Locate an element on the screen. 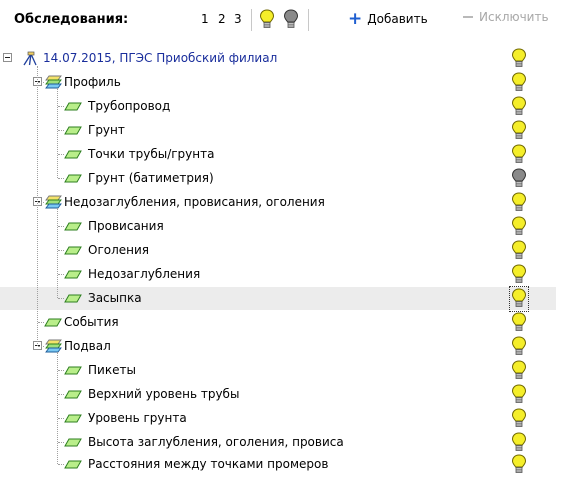 The width and height of the screenshot is (570, 479). level-3-button: 3 is located at coordinates (238, 19).